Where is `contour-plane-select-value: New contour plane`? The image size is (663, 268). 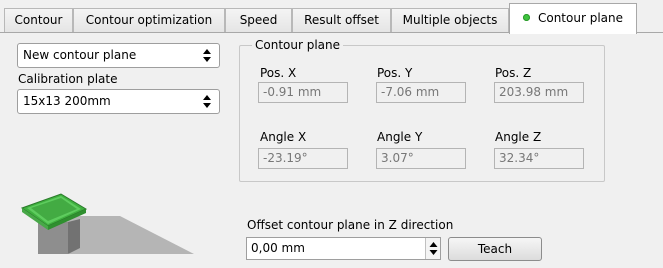
contour-plane-select-value: New contour plane is located at coordinates (80, 55).